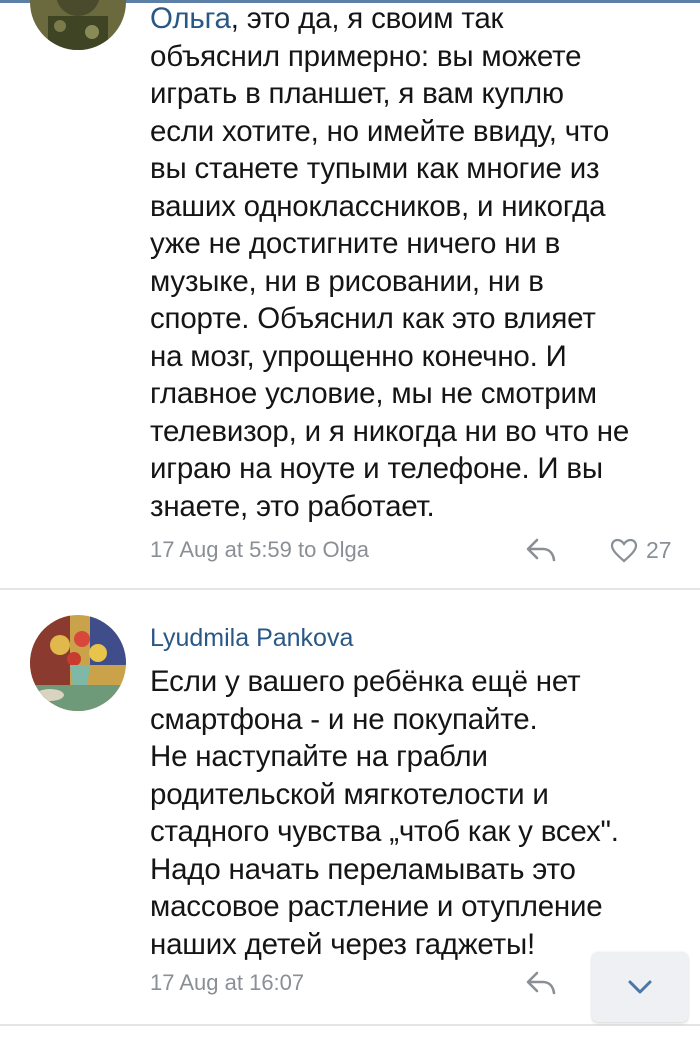 The height and width of the screenshot is (1038, 700). What do you see at coordinates (384, 831) in the screenshot?
I see `comment-text-line: стадного чувства „чтоб как у всех".` at bounding box center [384, 831].